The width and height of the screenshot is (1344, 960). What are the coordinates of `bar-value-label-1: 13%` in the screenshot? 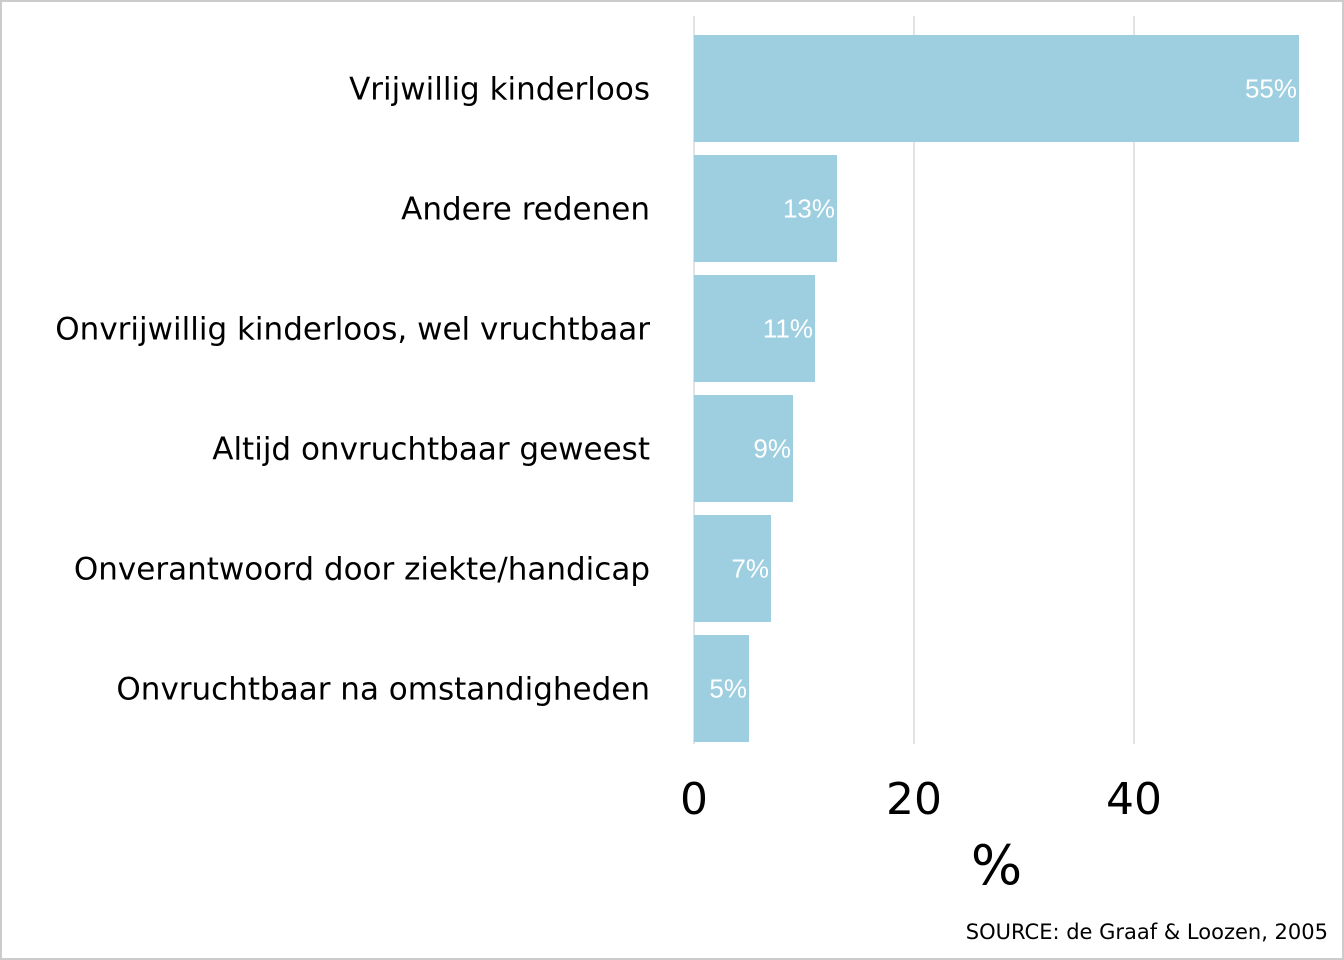 It's located at (809, 209).